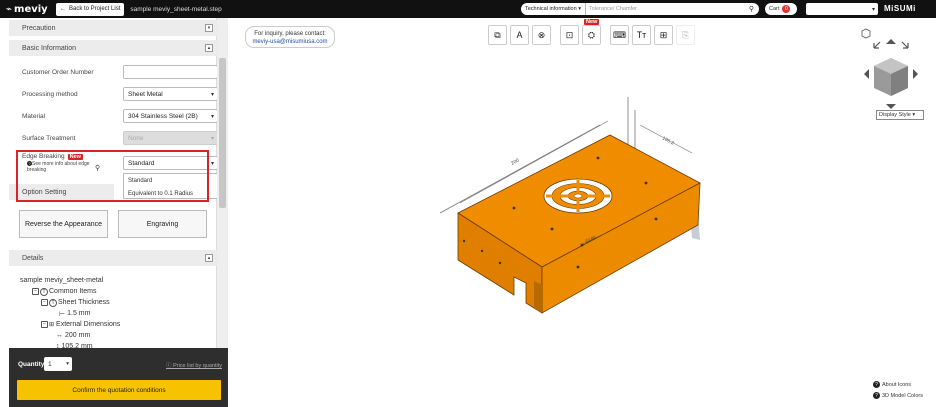 Image resolution: width=936 pixels, height=407 pixels. What do you see at coordinates (119, 390) in the screenshot?
I see `confirm-quotation-button: Confirm the quotation conditions` at bounding box center [119, 390].